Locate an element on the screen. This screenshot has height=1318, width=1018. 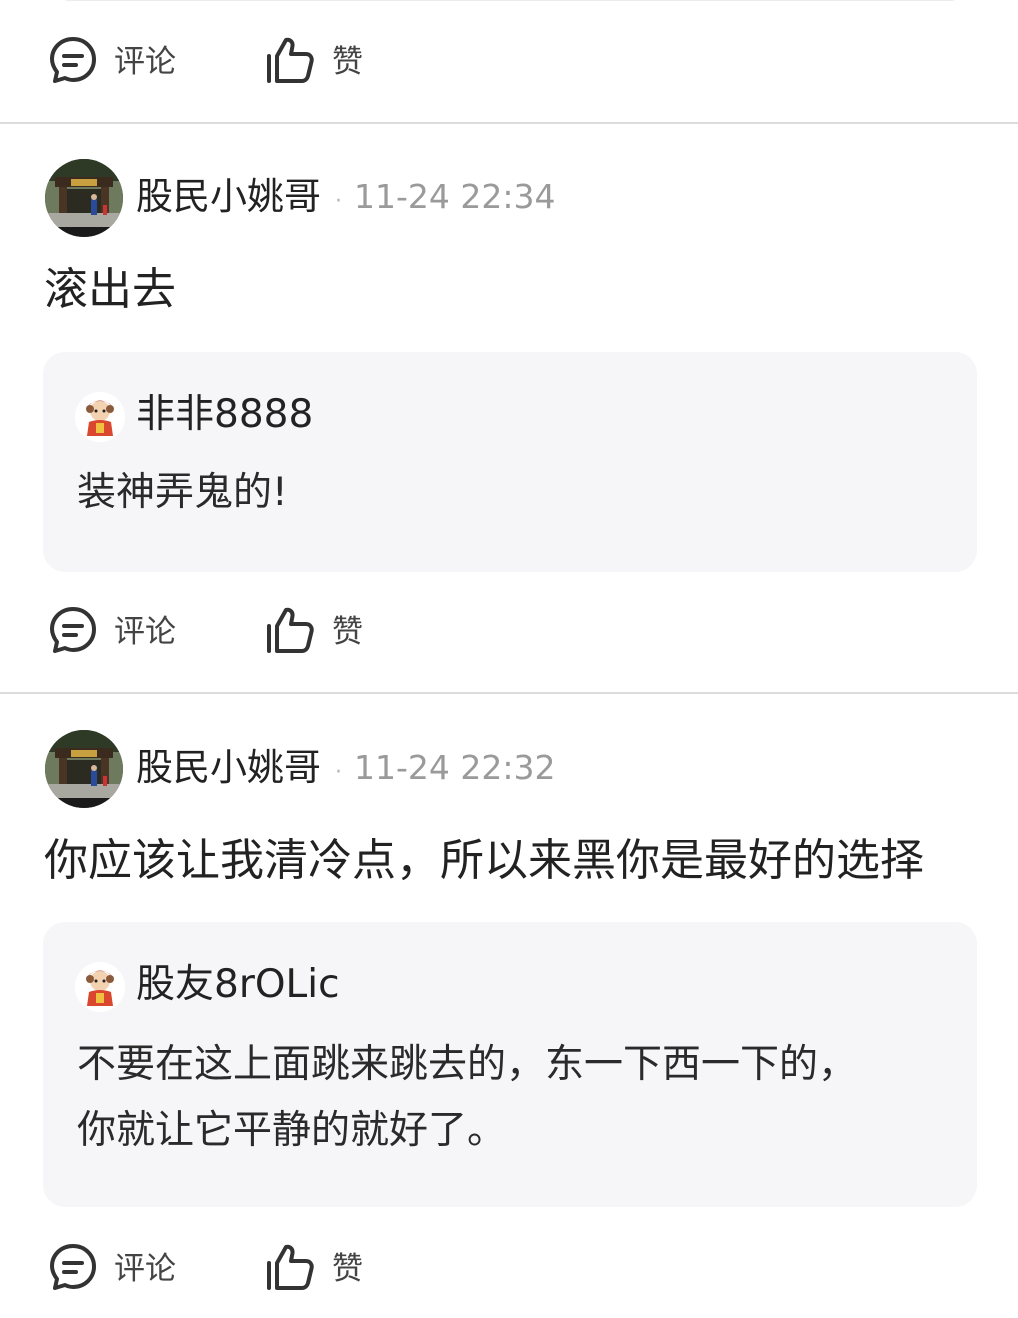
comment-text: 滚出去 is located at coordinates (110, 289).